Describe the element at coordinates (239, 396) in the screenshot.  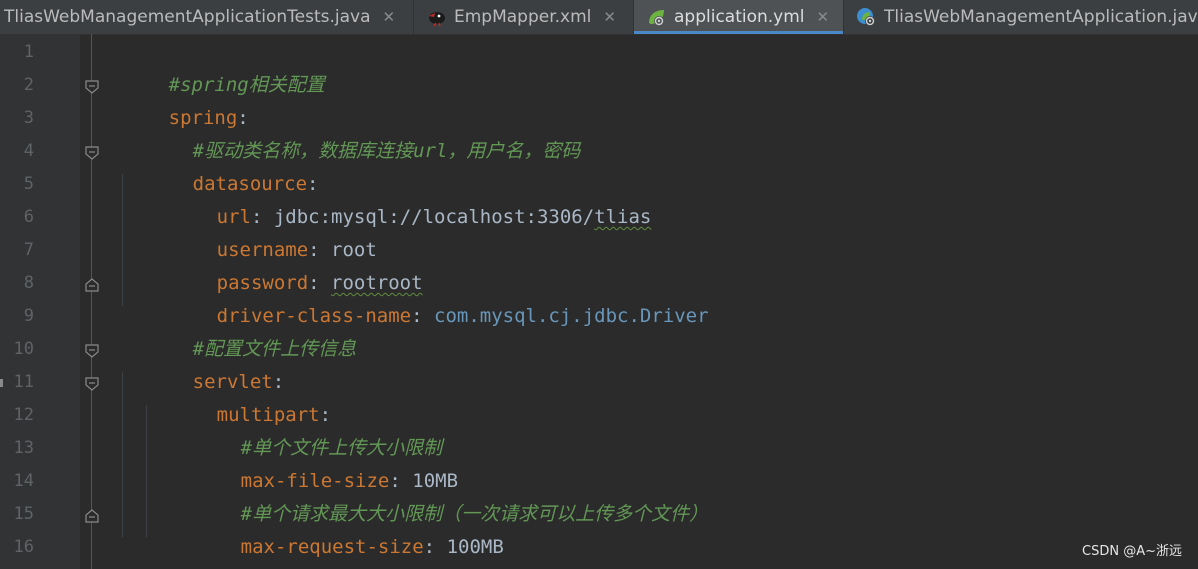
I see `code-line-11: multipart:` at that location.